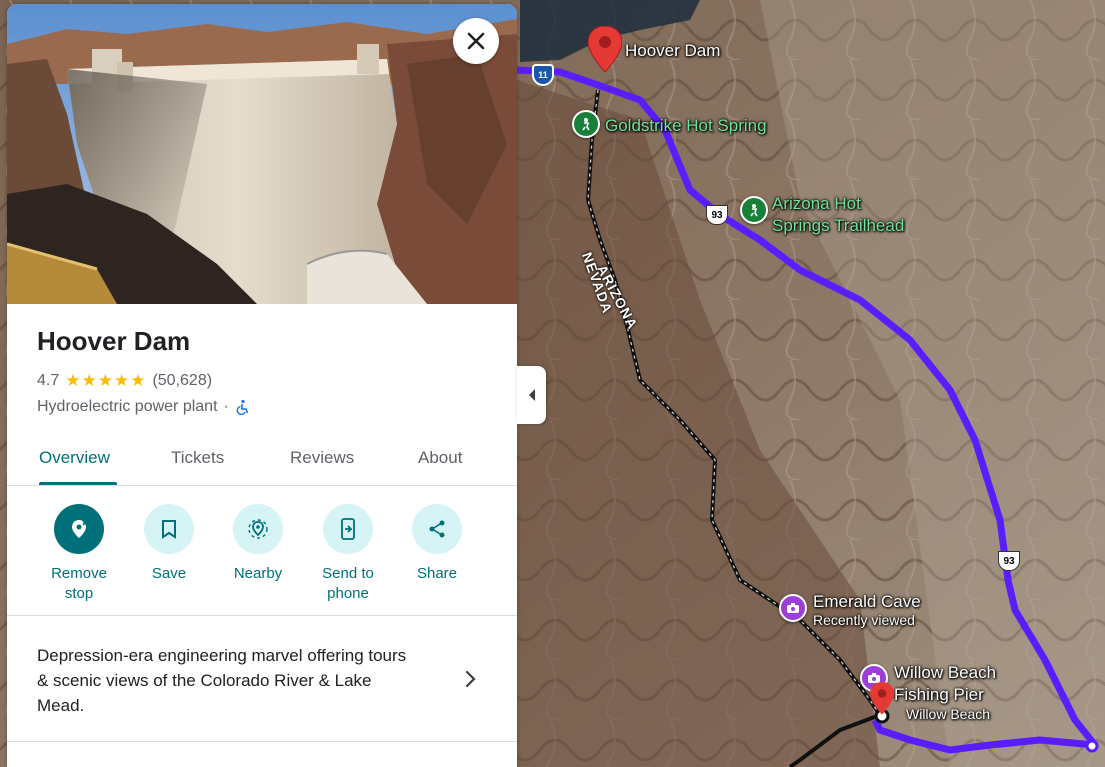  I want to click on share-button: Share, so click(437, 544).